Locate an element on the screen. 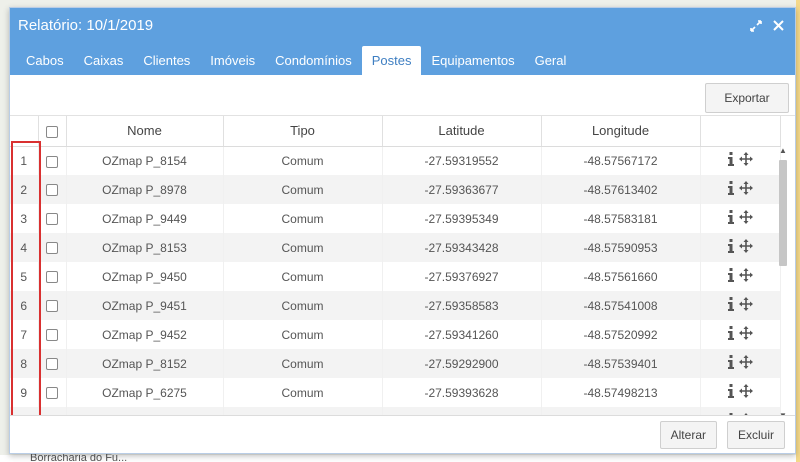 The height and width of the screenshot is (462, 800). column-header-nome: Nome is located at coordinates (145, 131).